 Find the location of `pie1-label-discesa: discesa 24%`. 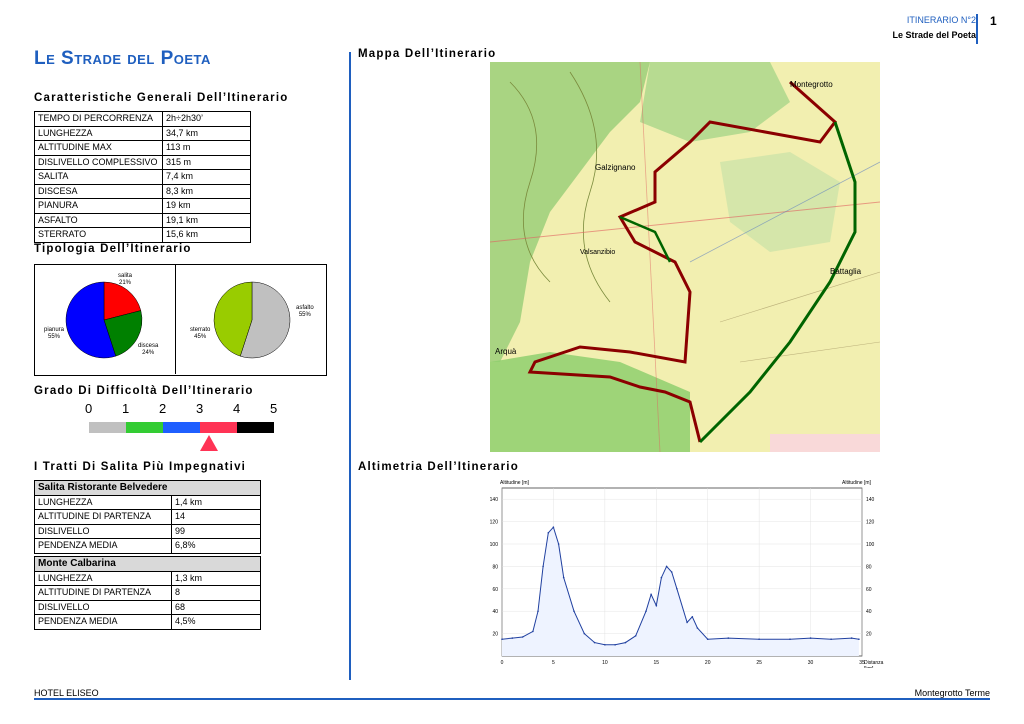

pie1-label-discesa: discesa 24% is located at coordinates (148, 349).